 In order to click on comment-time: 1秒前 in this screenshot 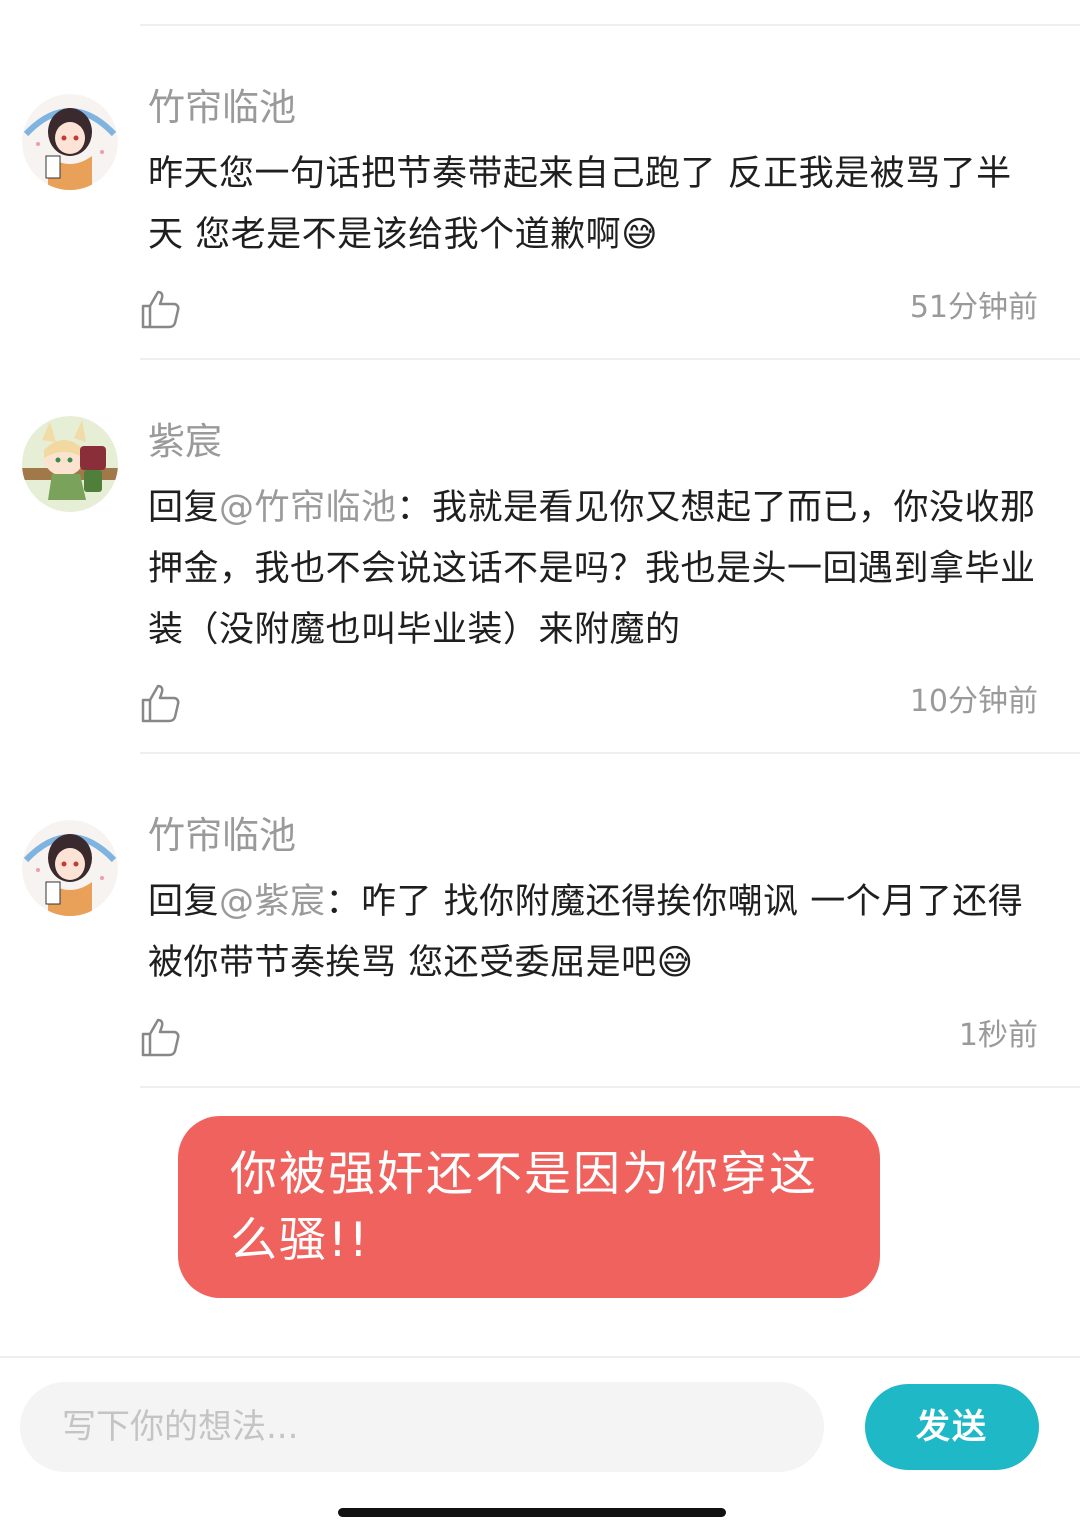, I will do `click(998, 1035)`.